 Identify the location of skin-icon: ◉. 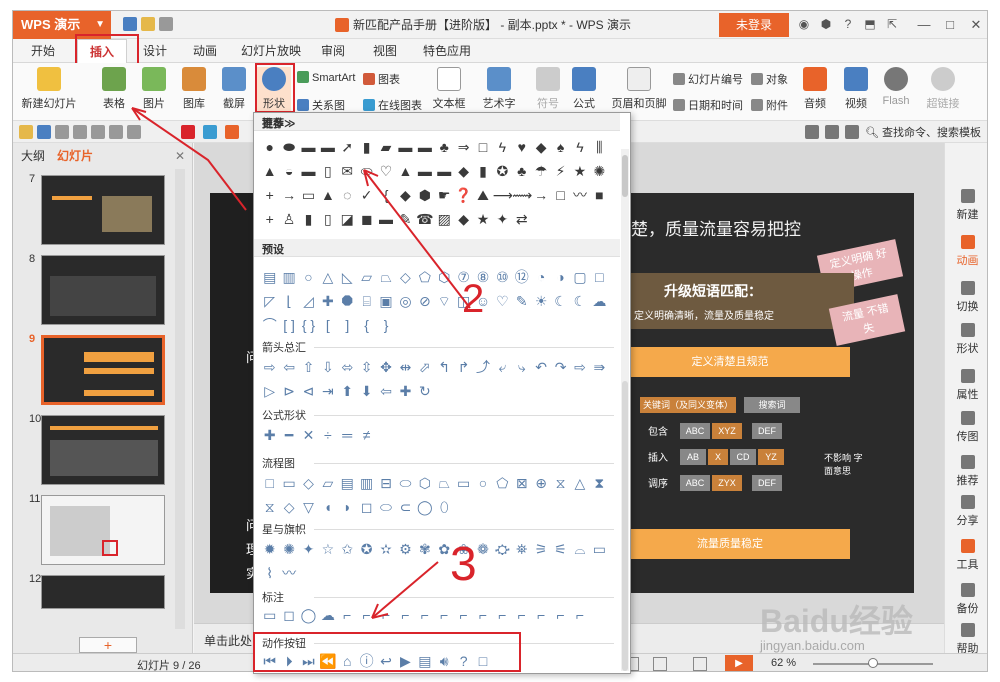
(804, 24).